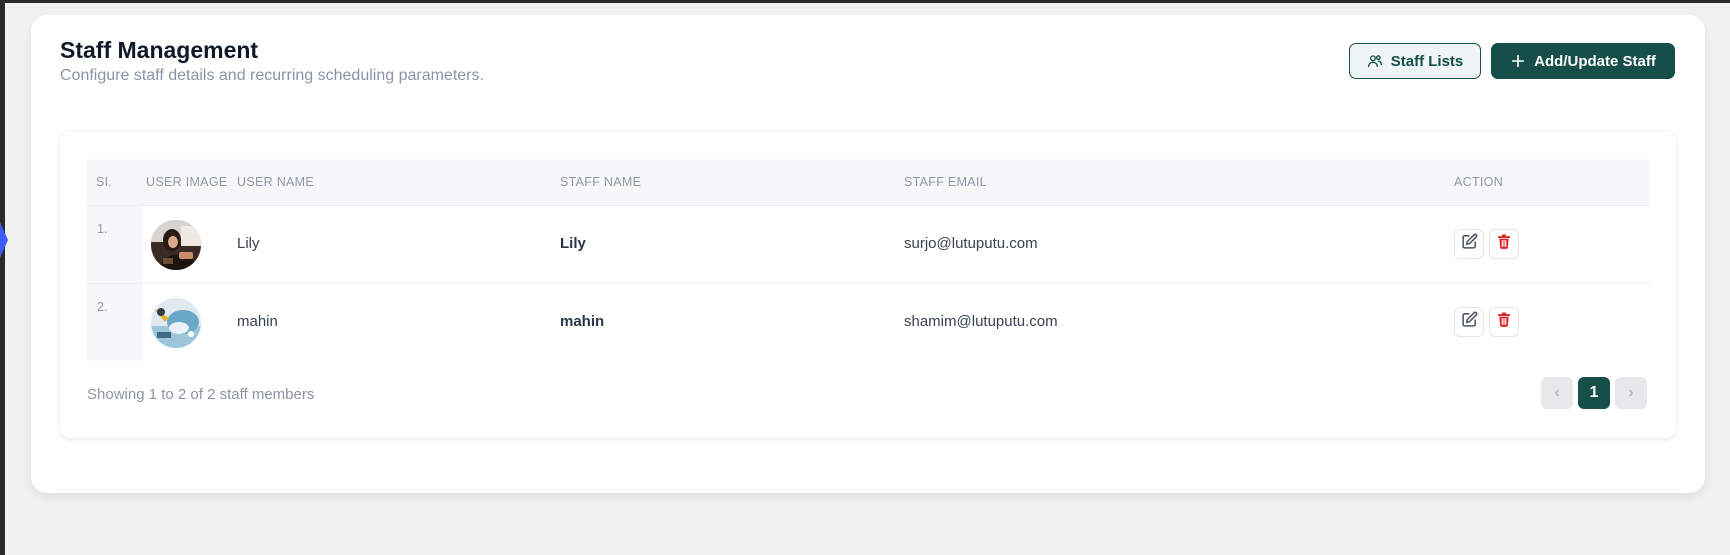  What do you see at coordinates (248, 243) in the screenshot?
I see `user-name: Lily` at bounding box center [248, 243].